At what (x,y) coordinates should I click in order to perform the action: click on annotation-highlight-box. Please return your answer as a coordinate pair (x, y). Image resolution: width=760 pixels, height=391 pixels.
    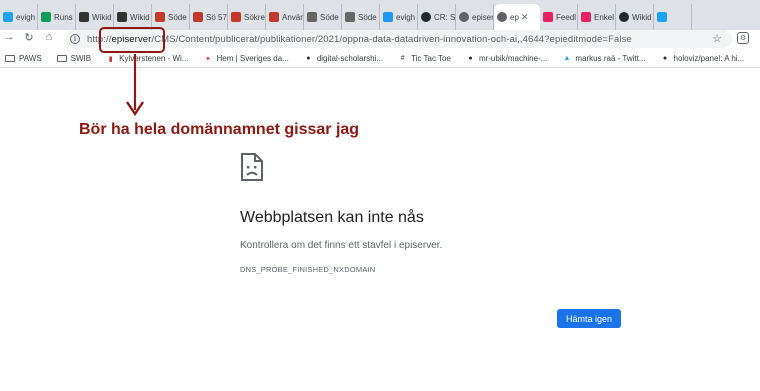
    Looking at the image, I should click on (132, 40).